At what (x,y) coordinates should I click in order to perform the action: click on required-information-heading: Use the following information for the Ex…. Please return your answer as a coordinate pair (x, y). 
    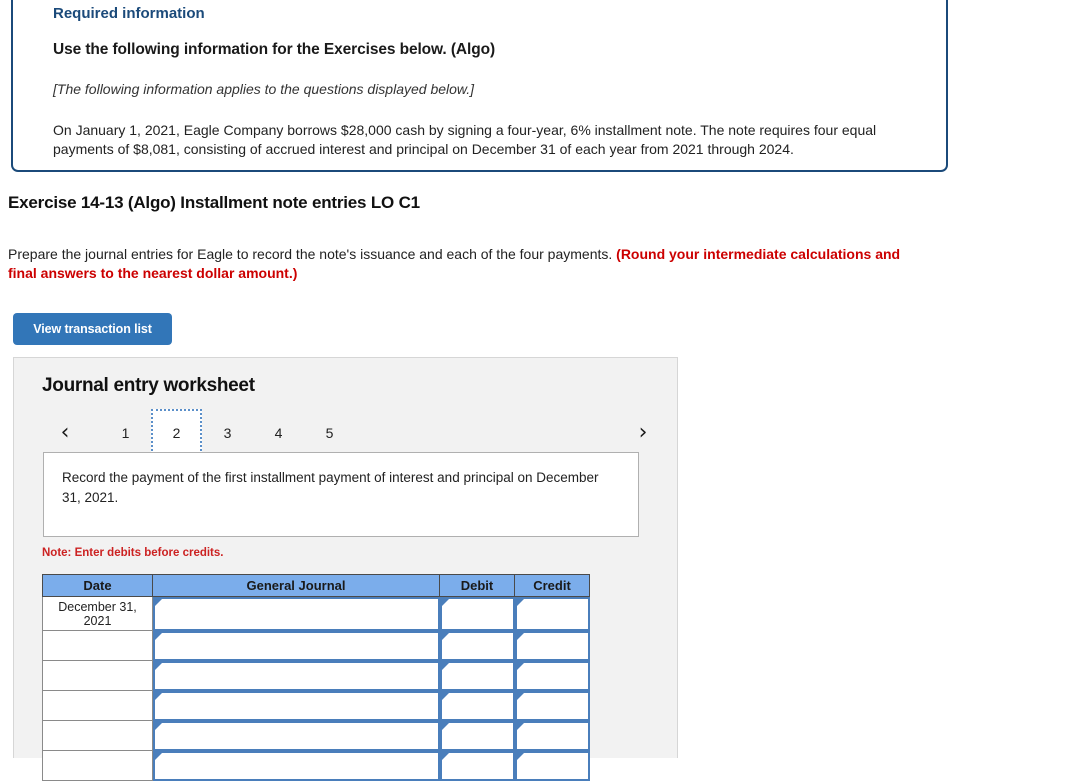
    Looking at the image, I should click on (274, 49).